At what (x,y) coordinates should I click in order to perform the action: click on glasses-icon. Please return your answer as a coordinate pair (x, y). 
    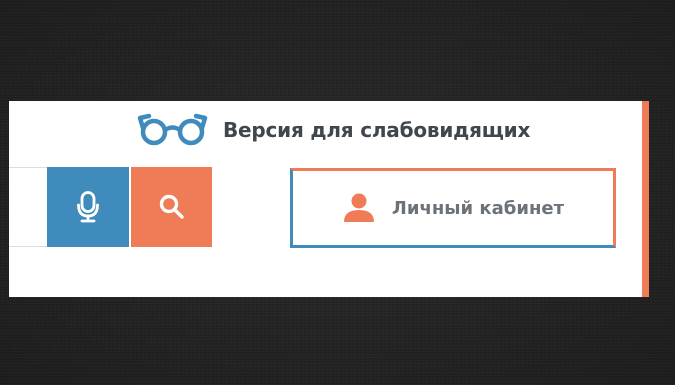
    Looking at the image, I should click on (174, 130).